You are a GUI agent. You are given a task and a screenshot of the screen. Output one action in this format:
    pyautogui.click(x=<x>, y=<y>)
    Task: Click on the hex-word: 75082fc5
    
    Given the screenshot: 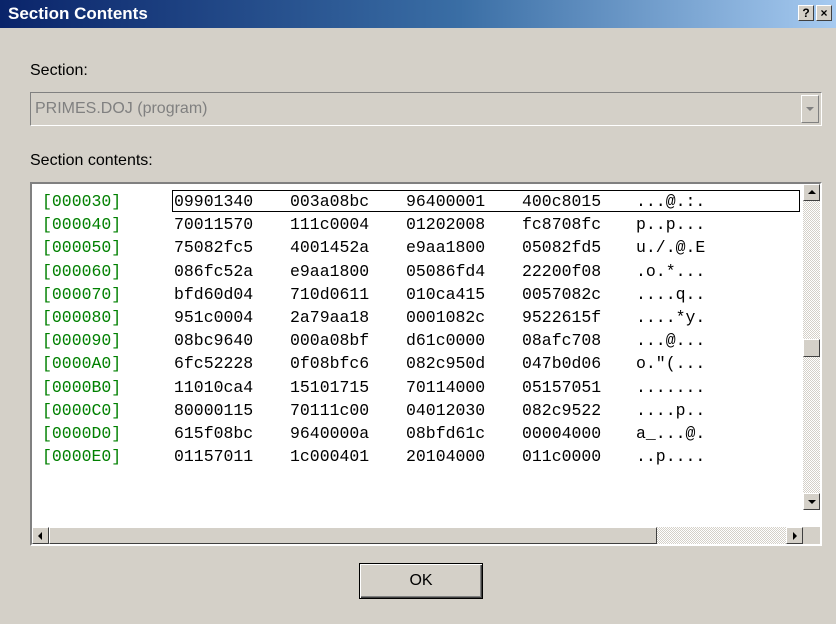 What is the action you would take?
    pyautogui.click(x=214, y=248)
    